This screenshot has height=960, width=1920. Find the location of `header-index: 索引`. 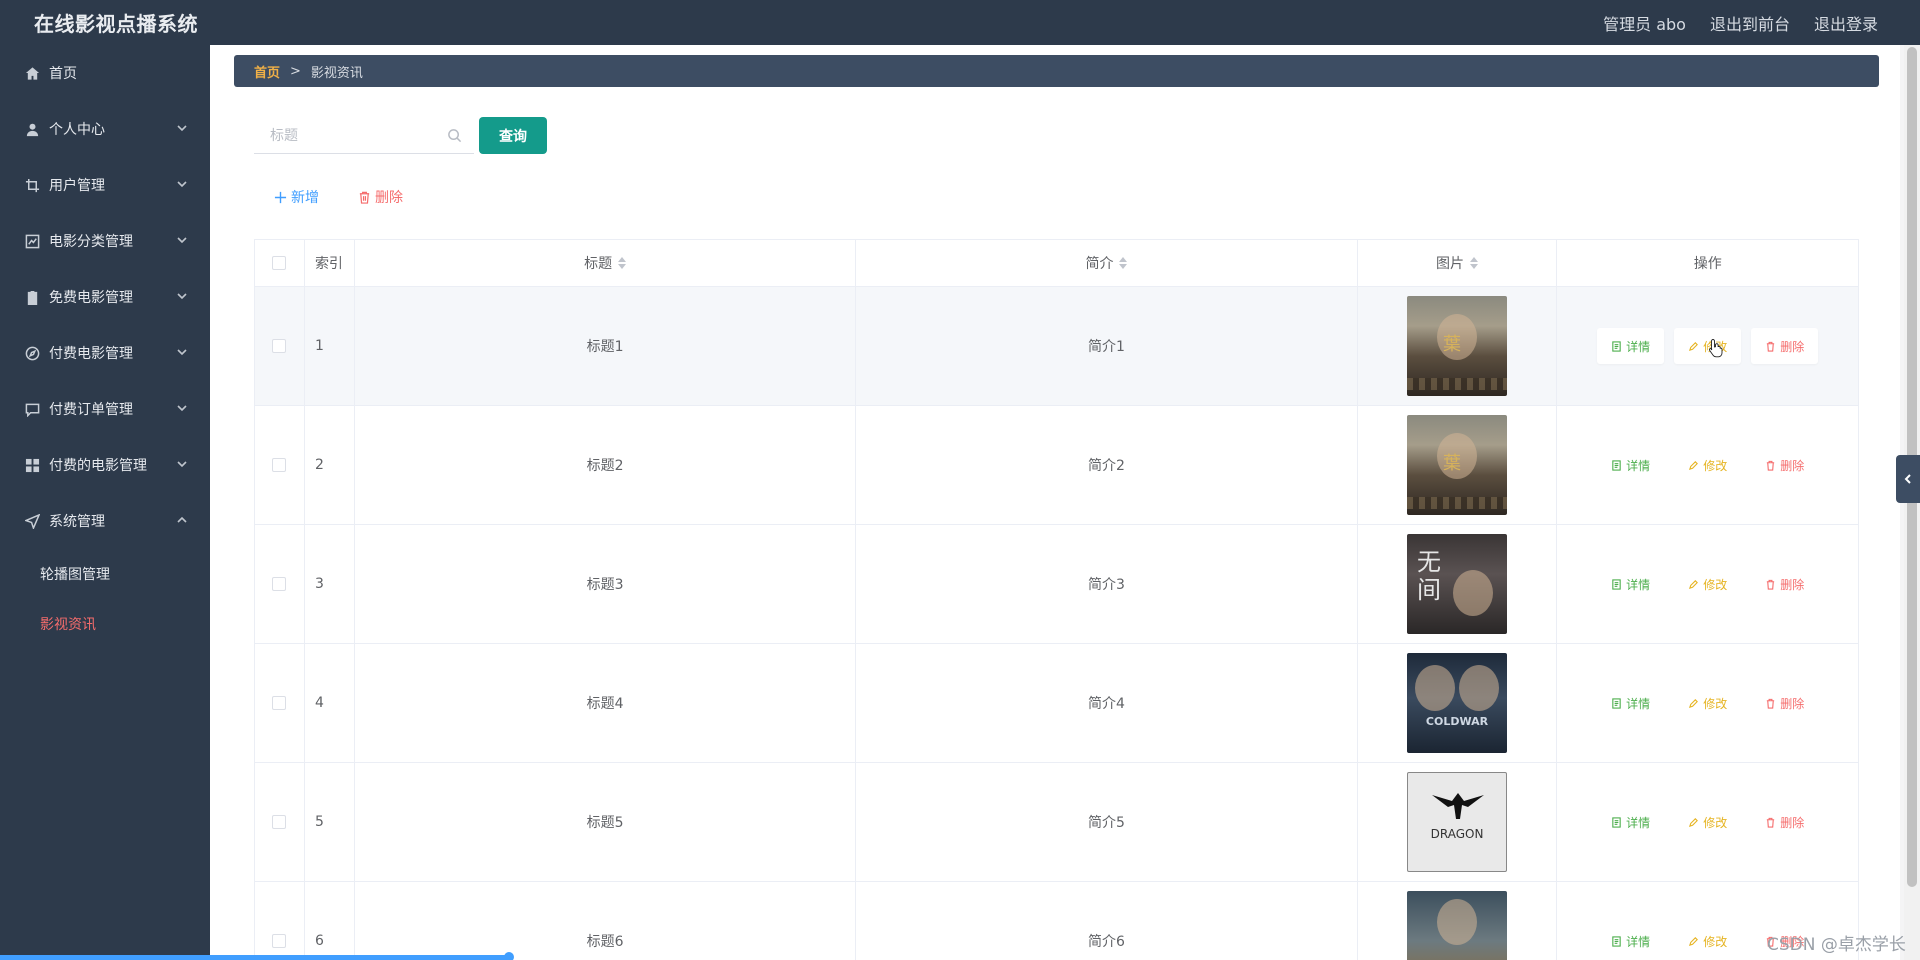

header-index: 索引 is located at coordinates (330, 263).